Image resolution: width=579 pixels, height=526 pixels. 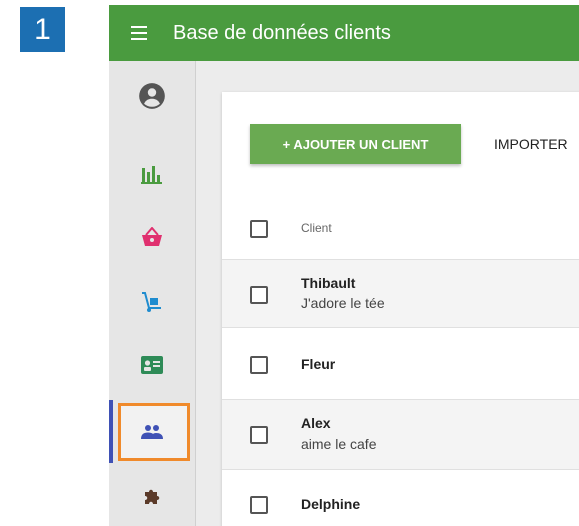 What do you see at coordinates (355, 144) in the screenshot?
I see `add-client-button: + AJOUTER UN CLIENT` at bounding box center [355, 144].